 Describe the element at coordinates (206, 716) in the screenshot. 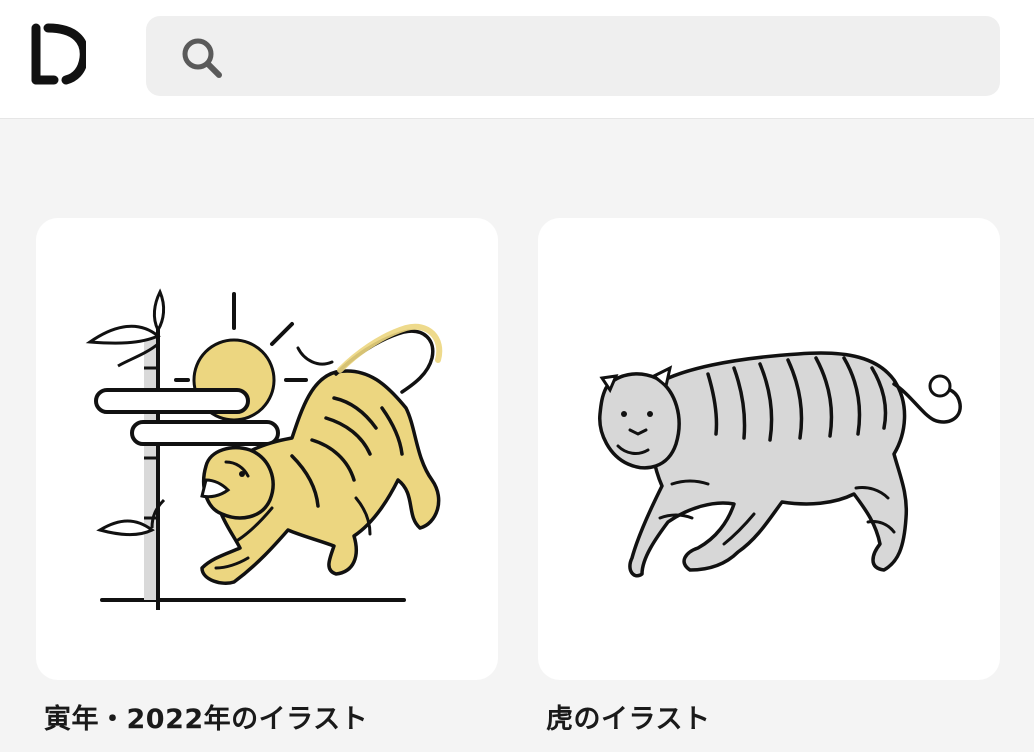

I see `card-title: 寅年・2022年のイラスト` at that location.